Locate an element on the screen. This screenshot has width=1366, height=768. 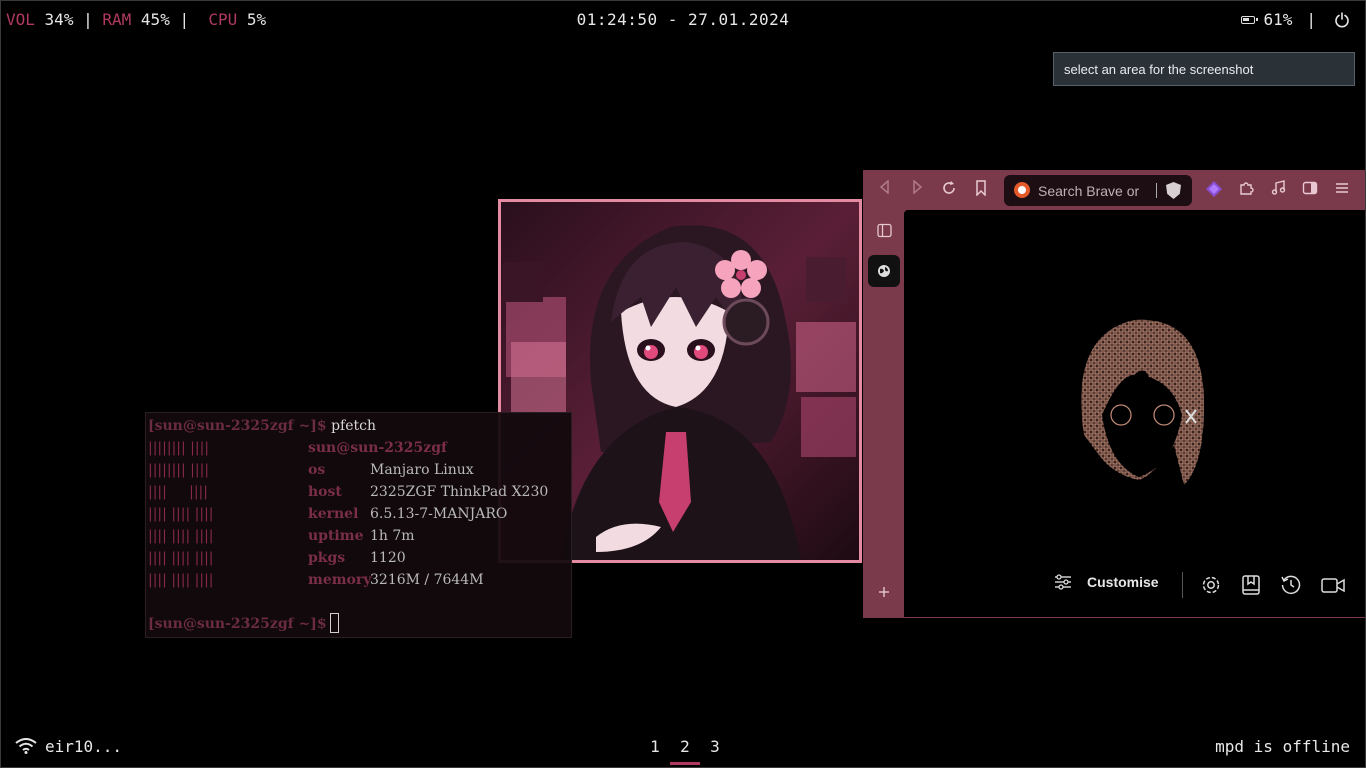
video-icon is located at coordinates (1333, 585).